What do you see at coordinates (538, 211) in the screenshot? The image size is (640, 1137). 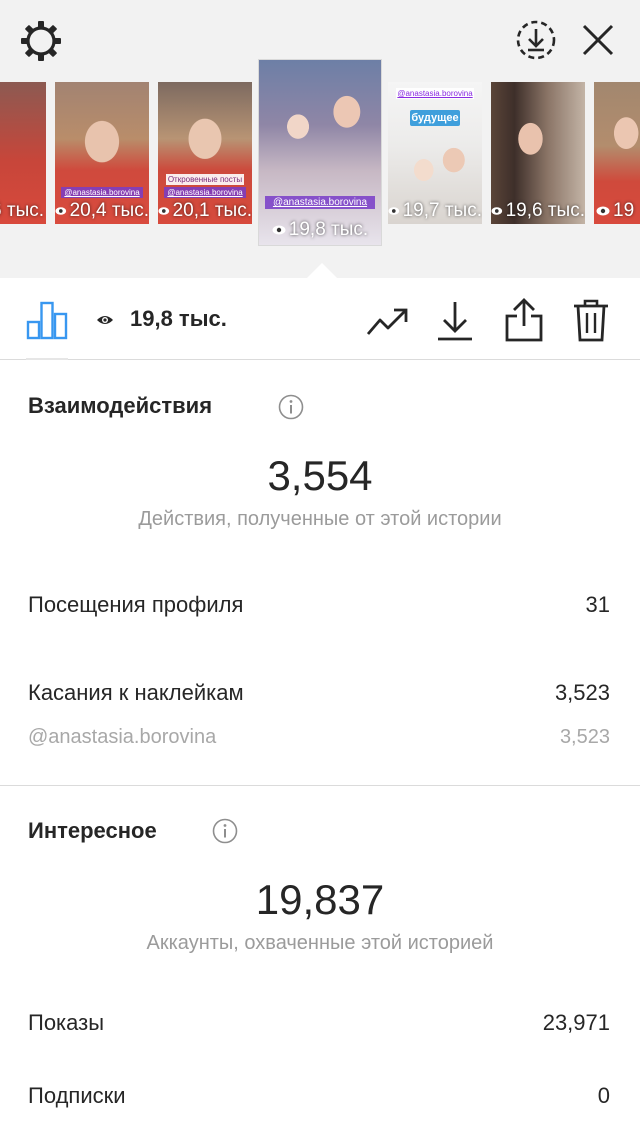 I see `story-views: 19,6 тыс.` at bounding box center [538, 211].